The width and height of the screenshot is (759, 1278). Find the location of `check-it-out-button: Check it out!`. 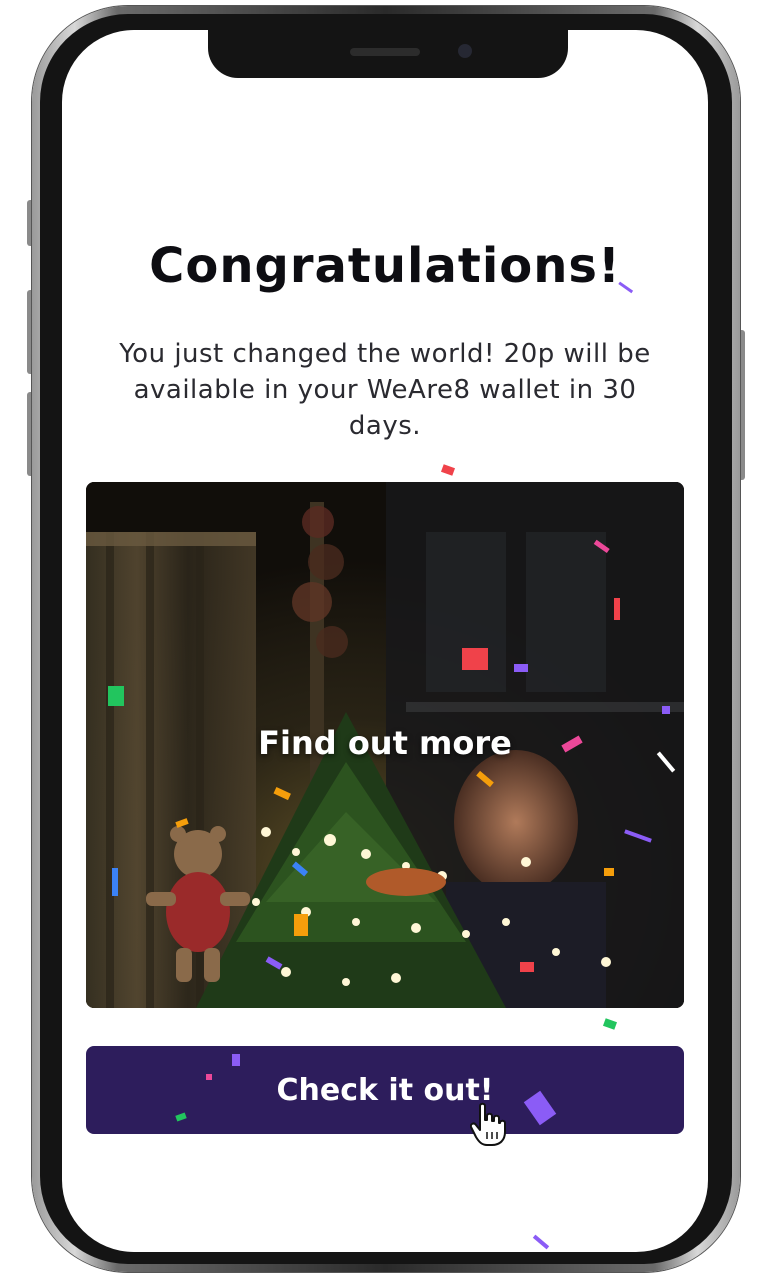

check-it-out-button: Check it out! is located at coordinates (385, 1090).